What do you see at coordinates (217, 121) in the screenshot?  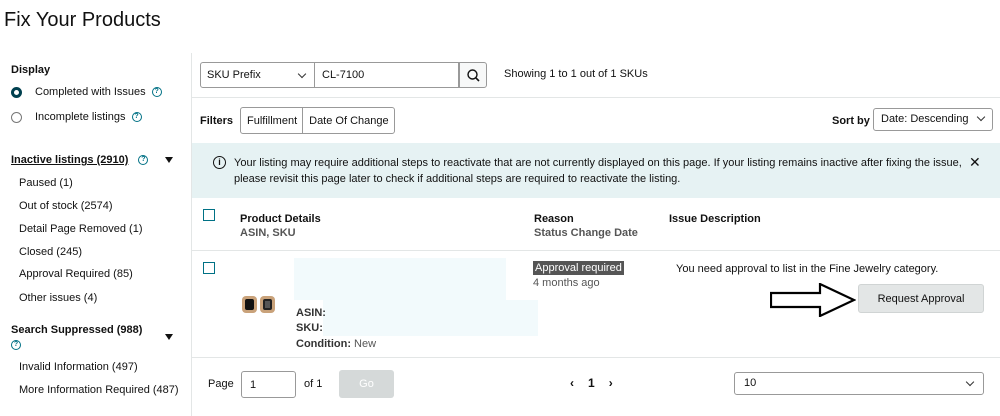 I see `filters-label: Filters` at bounding box center [217, 121].